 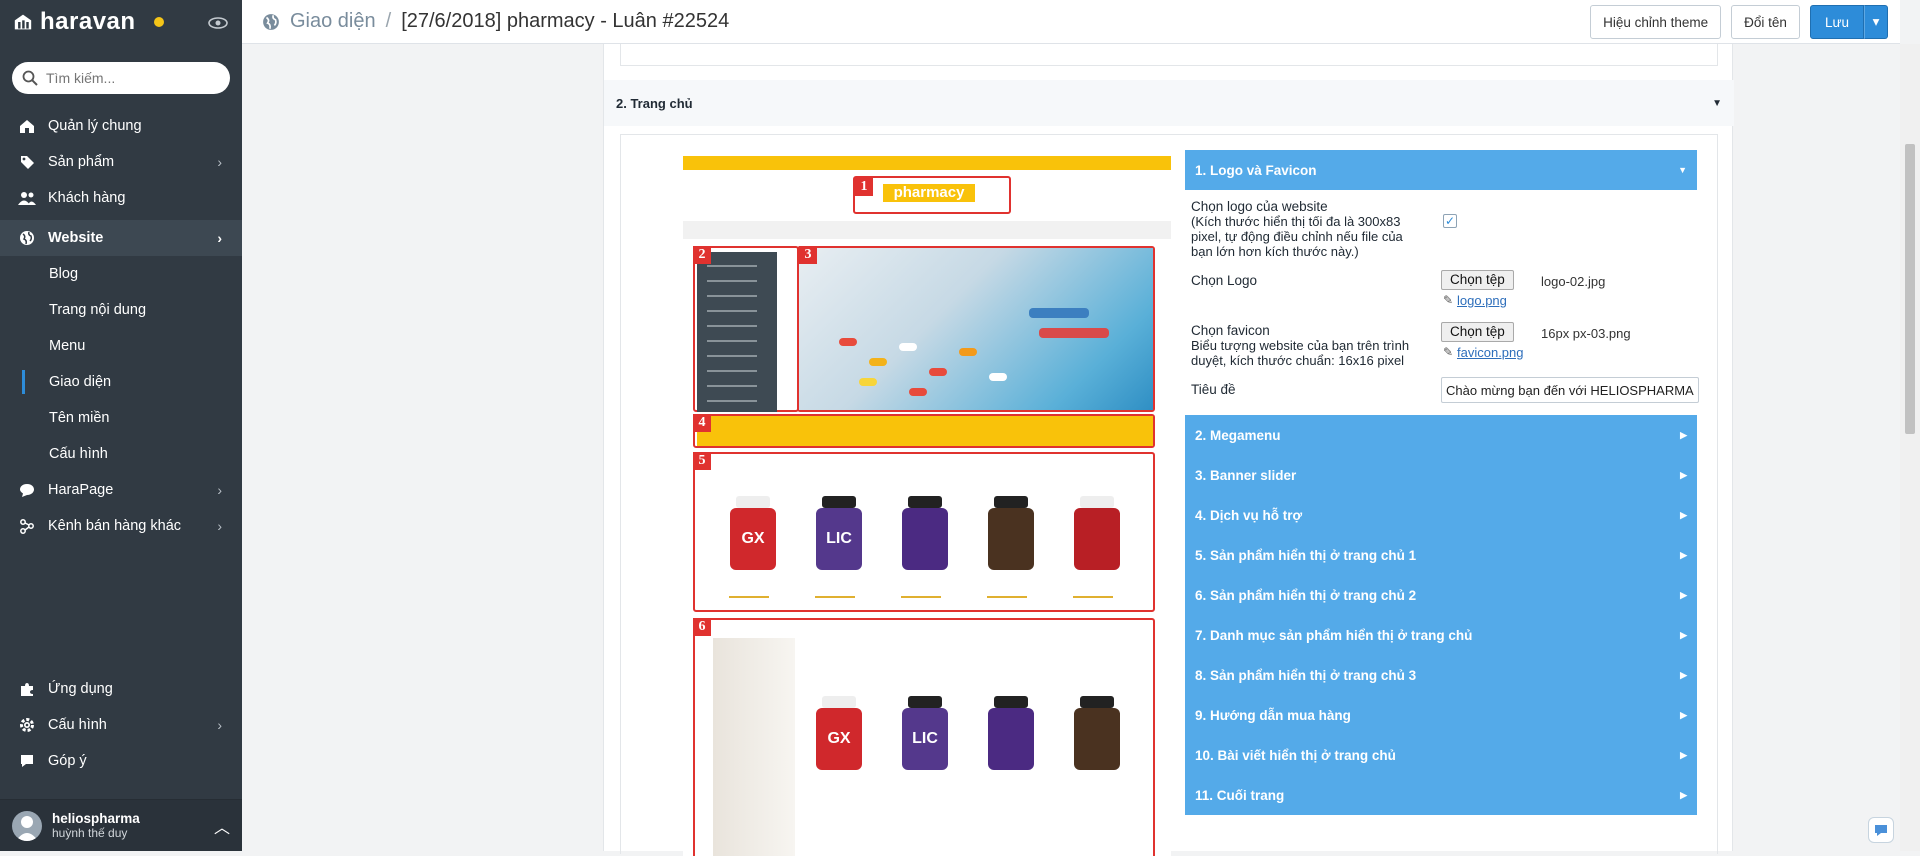 I want to click on sidebar-item-harapage: HaraPage ›, so click(x=121, y=490).